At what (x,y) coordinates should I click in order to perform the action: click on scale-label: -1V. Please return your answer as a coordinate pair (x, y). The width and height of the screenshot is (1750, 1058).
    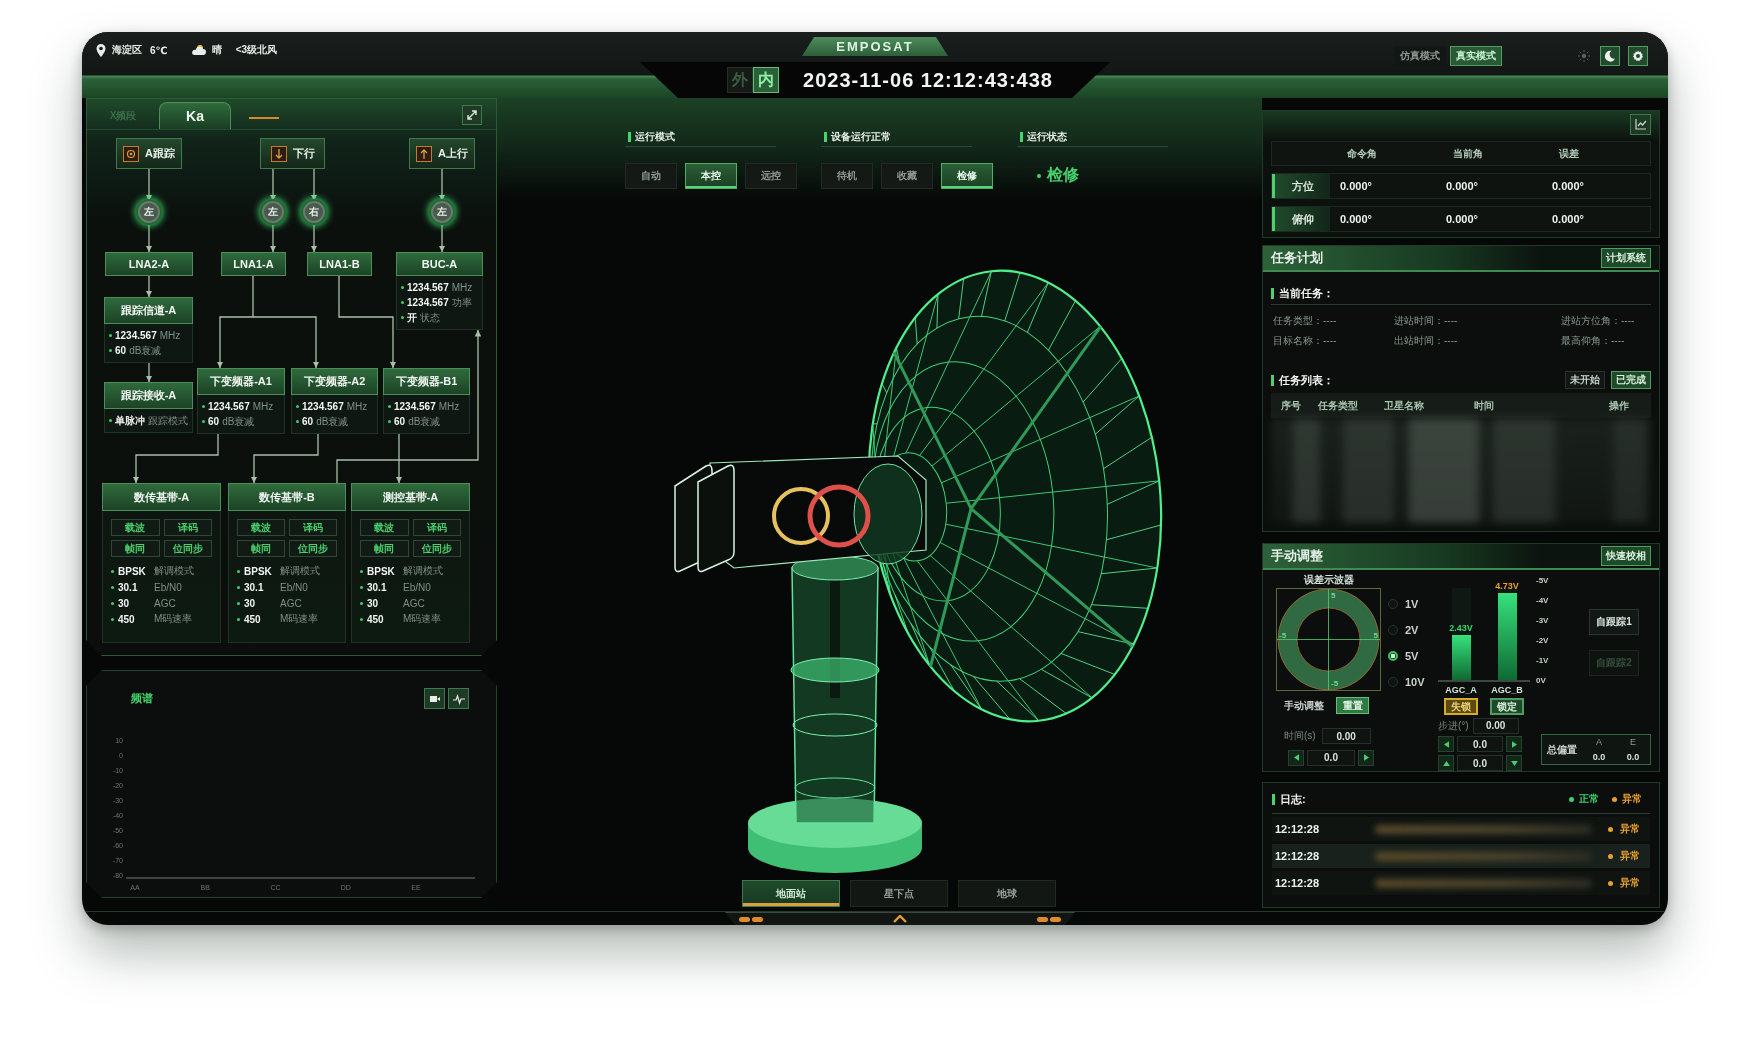
    Looking at the image, I should click on (1543, 661).